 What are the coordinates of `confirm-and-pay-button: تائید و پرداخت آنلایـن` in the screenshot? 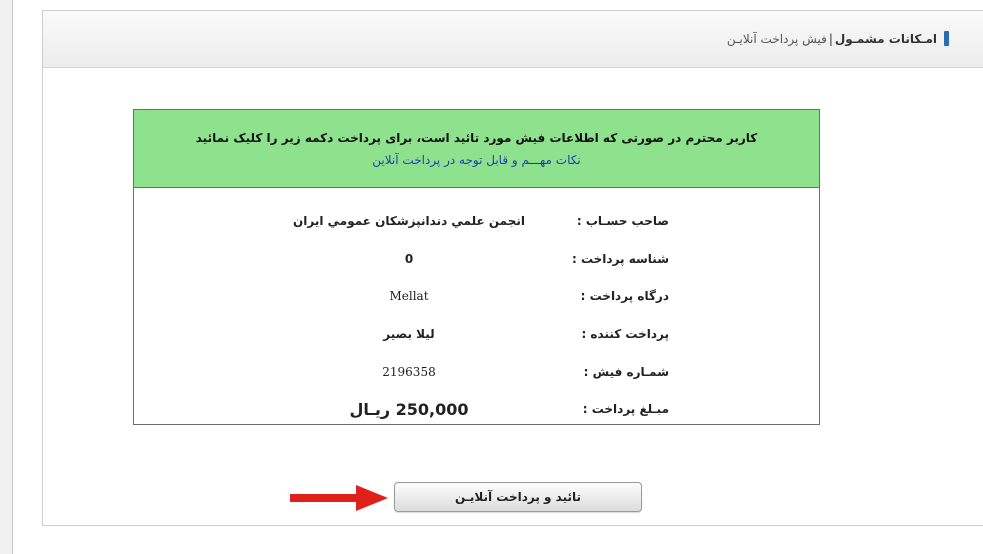 It's located at (518, 497).